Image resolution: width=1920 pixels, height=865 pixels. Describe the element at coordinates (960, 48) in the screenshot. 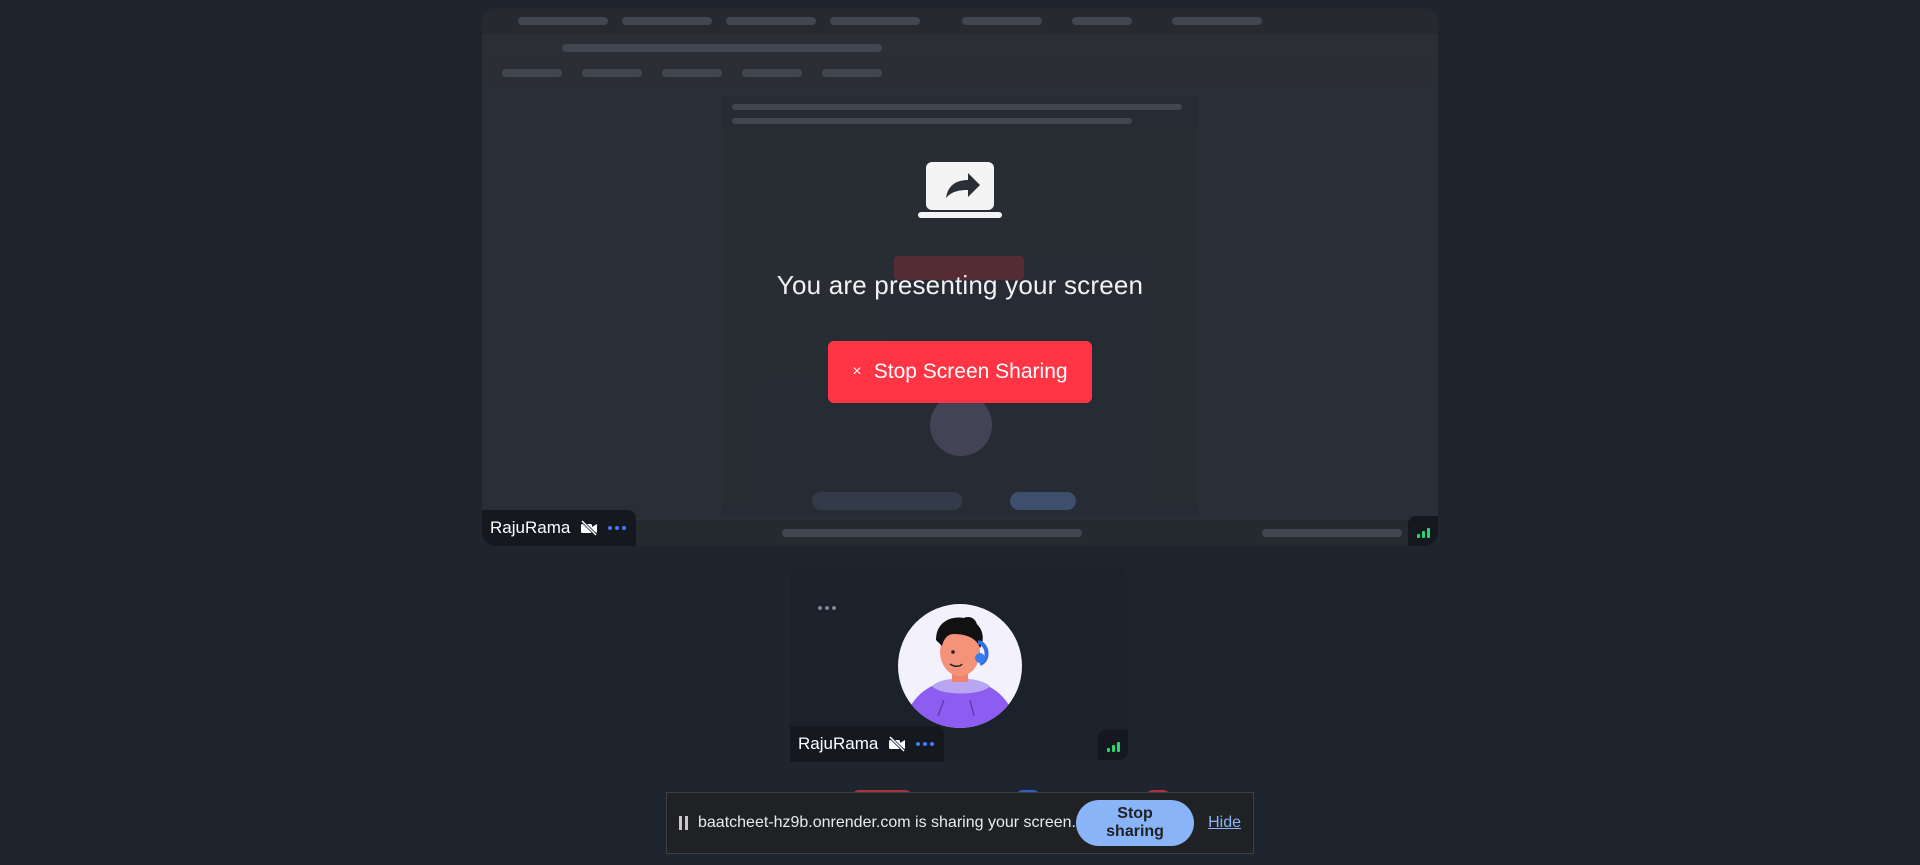

I see `mirrored-address-bar` at that location.